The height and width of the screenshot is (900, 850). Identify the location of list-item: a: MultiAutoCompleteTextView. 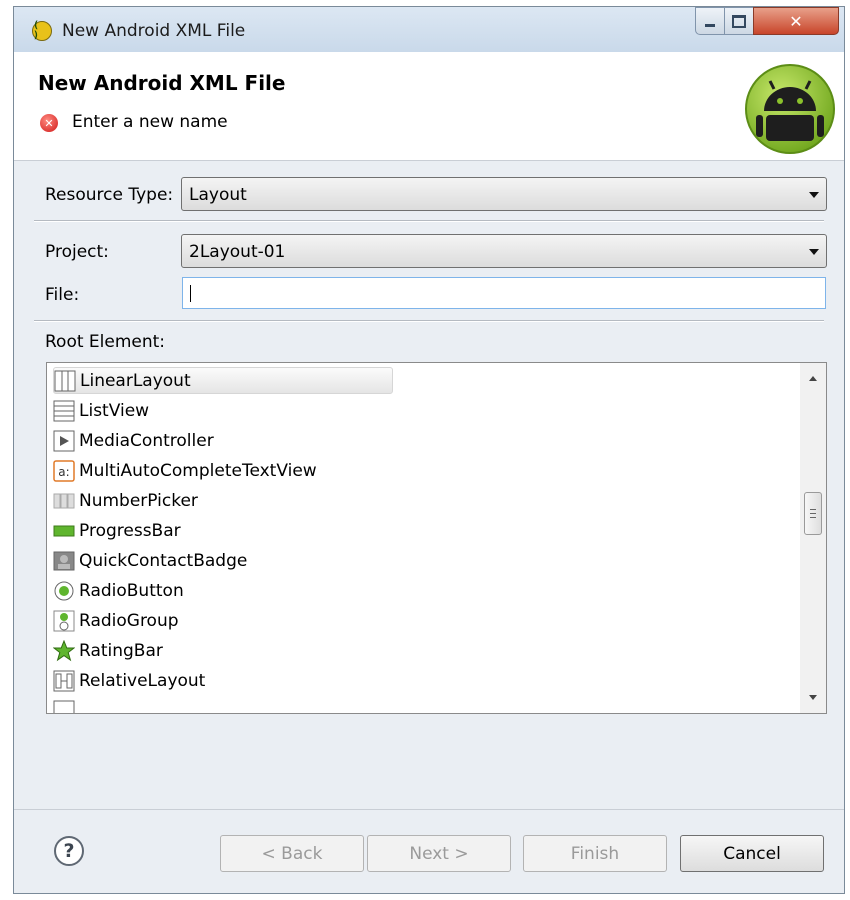
(223, 470).